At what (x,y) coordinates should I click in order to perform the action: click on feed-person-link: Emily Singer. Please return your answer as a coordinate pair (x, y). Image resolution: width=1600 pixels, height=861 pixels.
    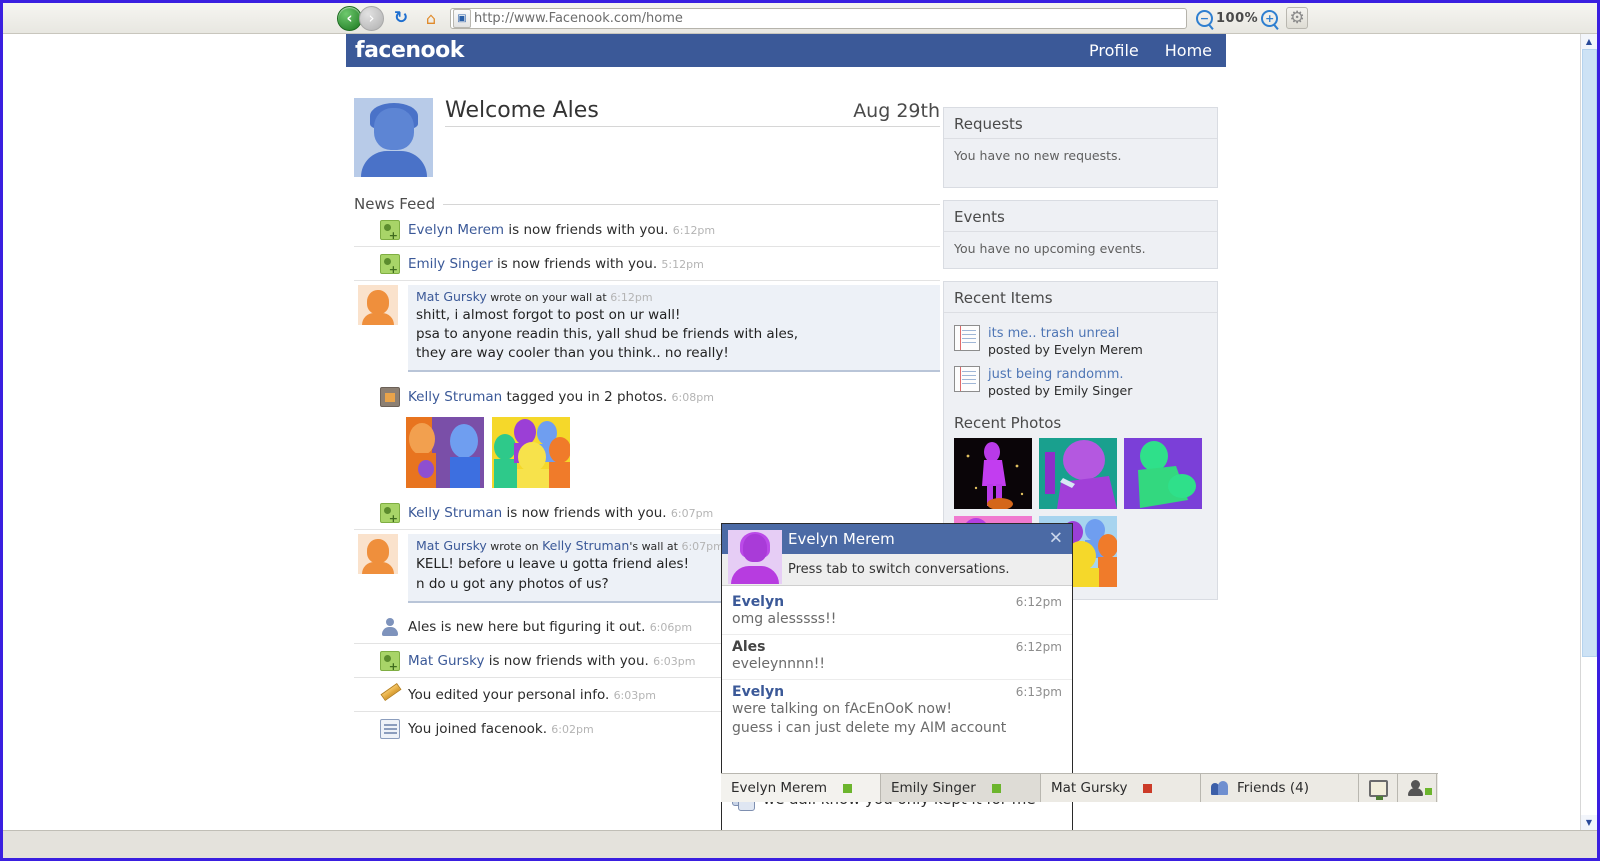
    Looking at the image, I should click on (450, 264).